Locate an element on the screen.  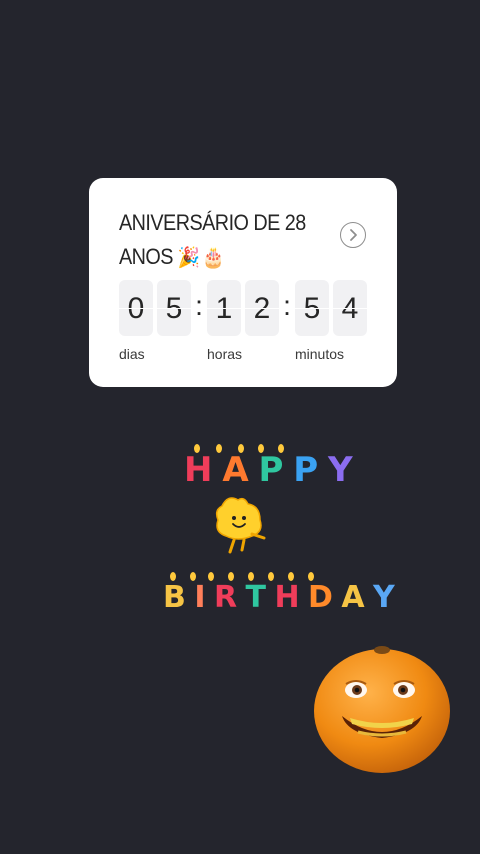
digit-hours-tens: 1 is located at coordinates (224, 308).